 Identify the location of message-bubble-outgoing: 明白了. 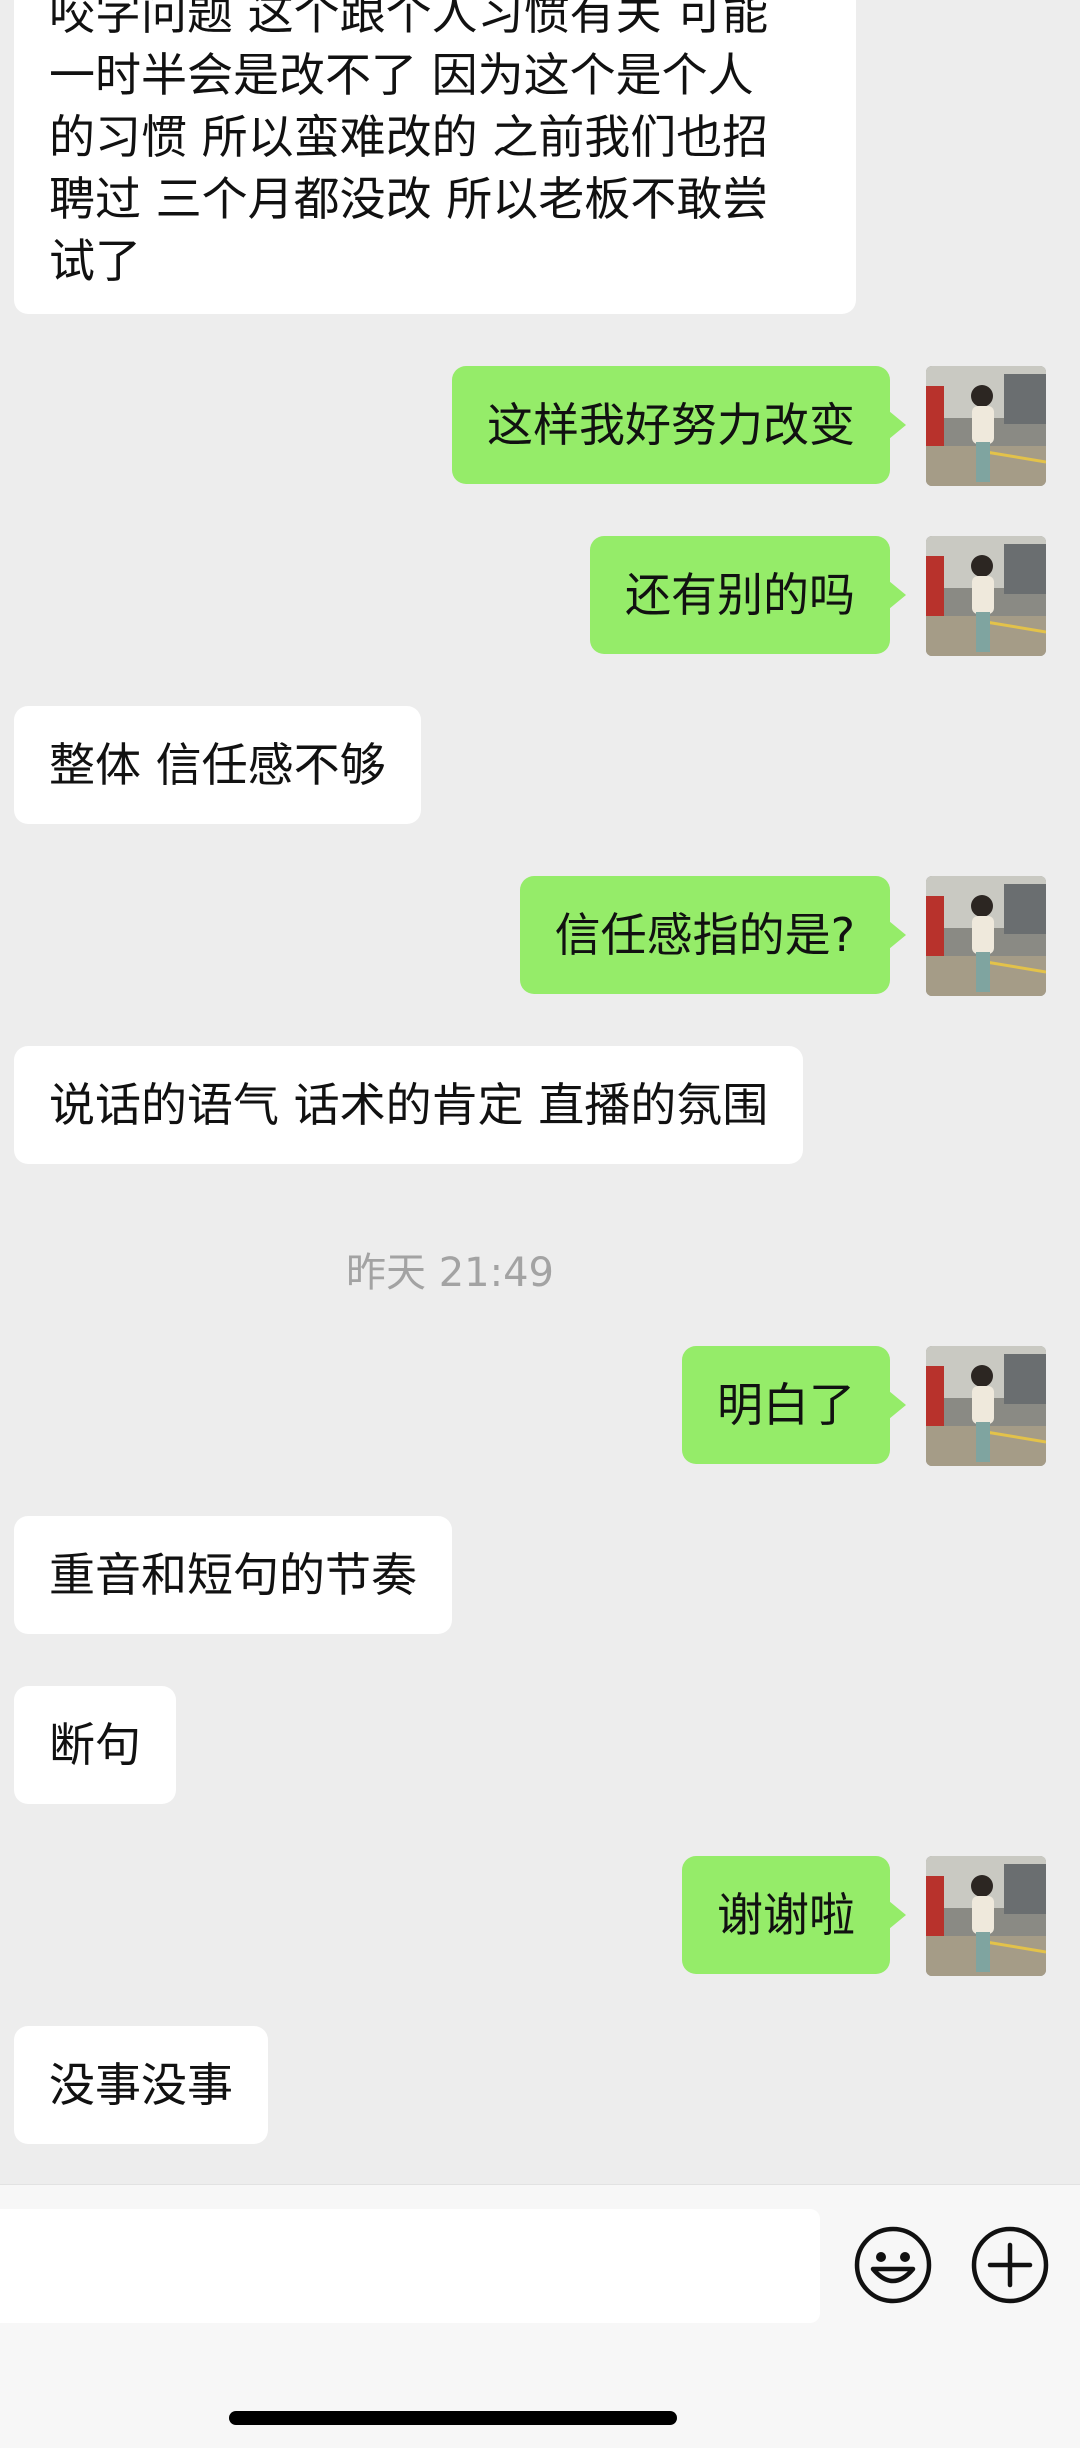
(794, 1405).